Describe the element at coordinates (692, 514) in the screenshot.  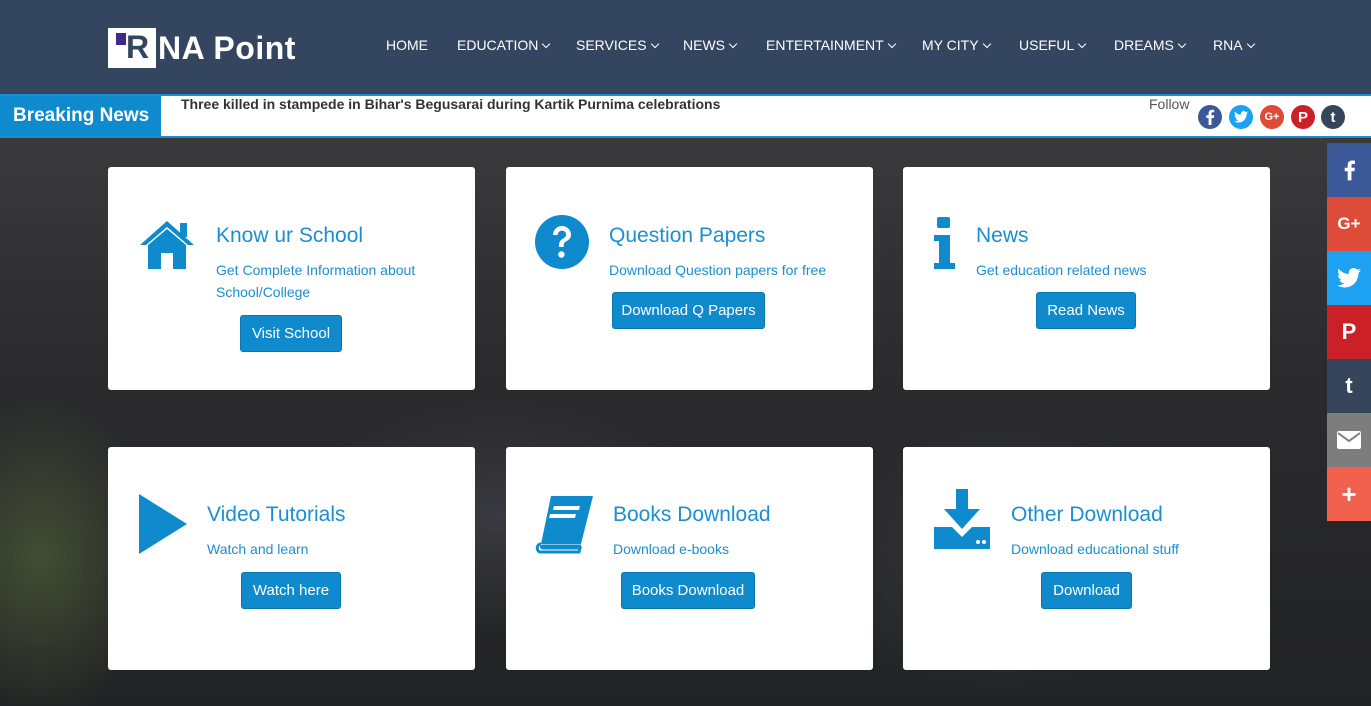
I see `card-title: Books Download` at that location.